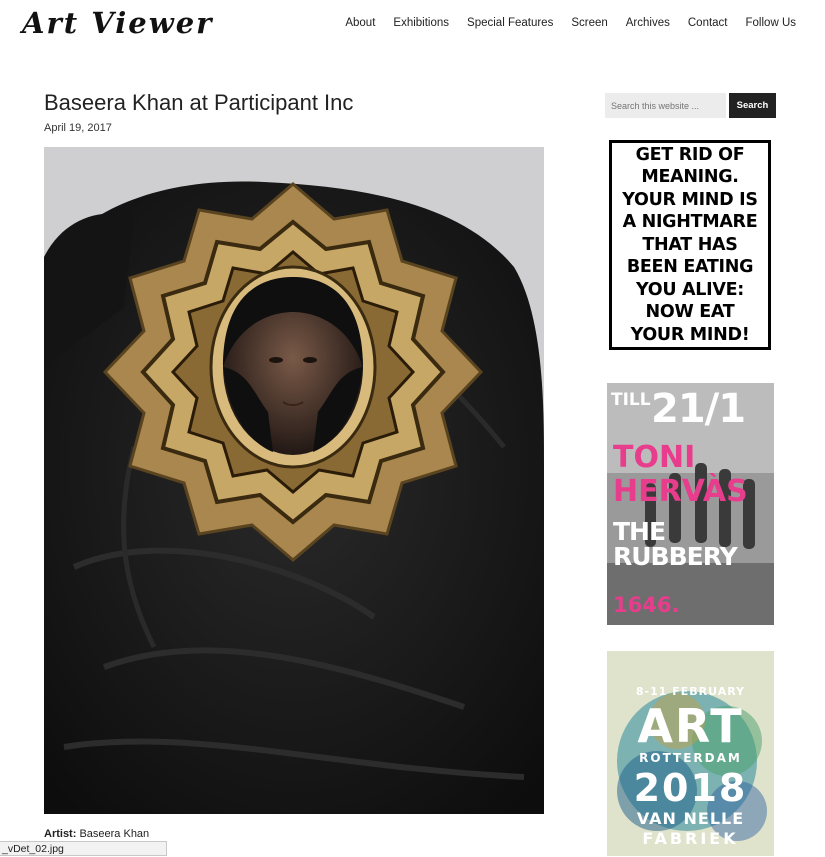 The image size is (825, 857). What do you see at coordinates (510, 23) in the screenshot?
I see `nav-special-features: Special Features` at bounding box center [510, 23].